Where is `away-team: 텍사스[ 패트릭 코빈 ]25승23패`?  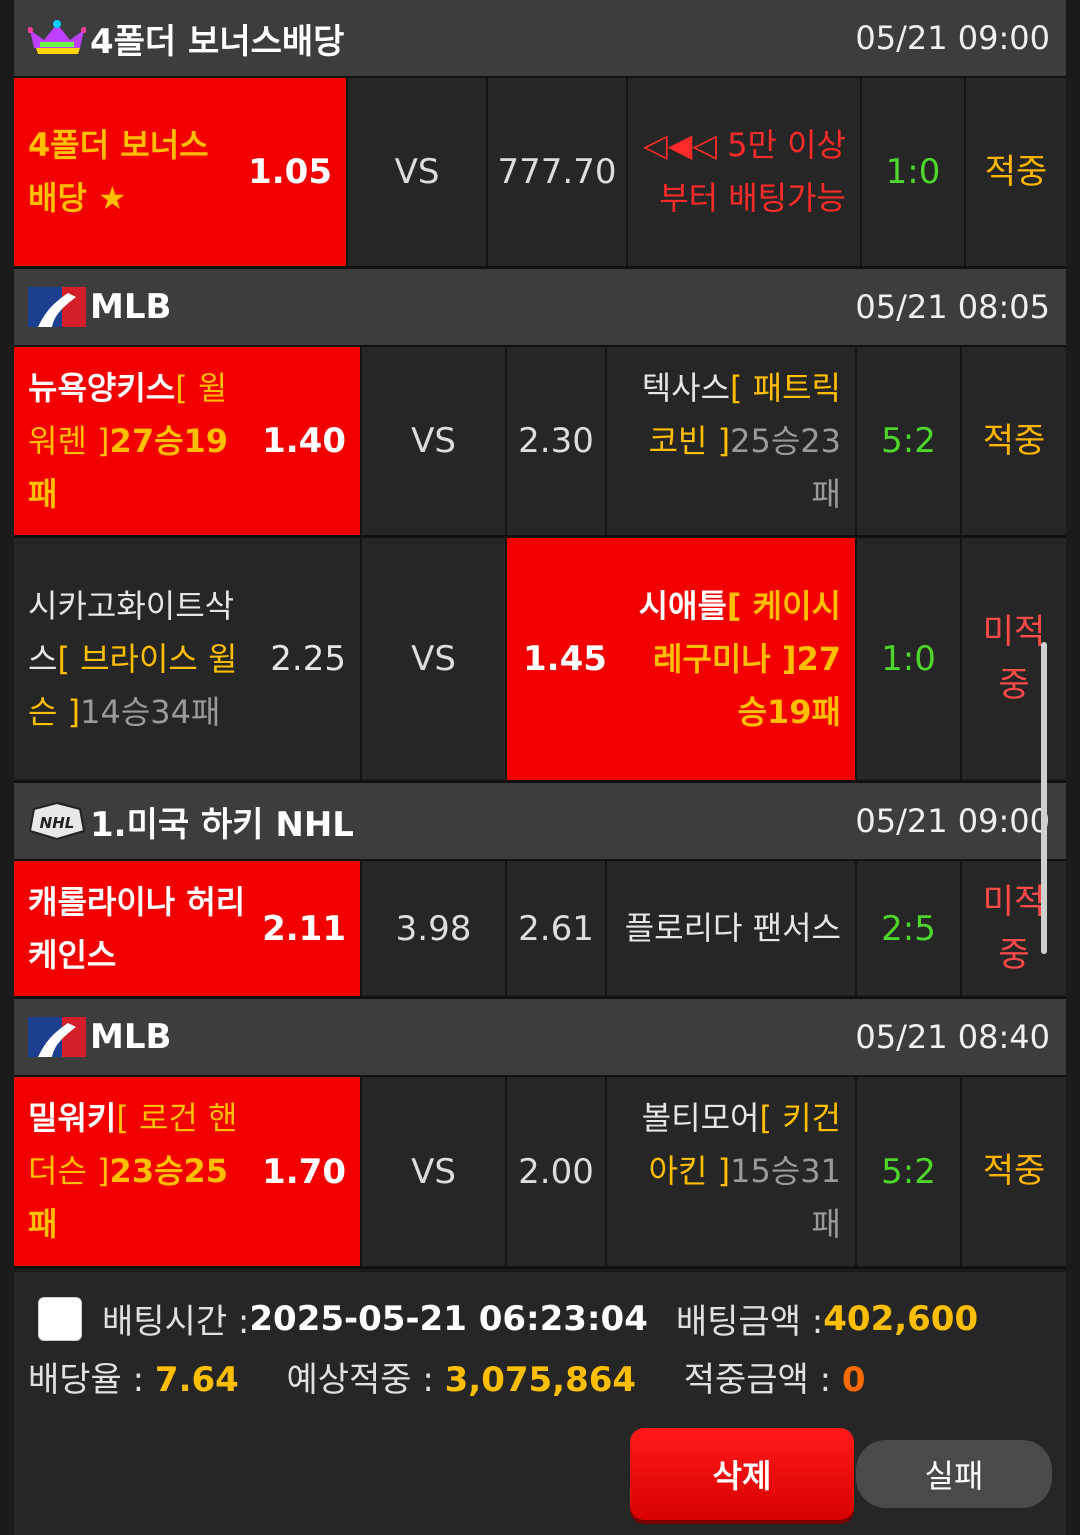
away-team: 텍사스[ 패트릭 코빈 ]25승23패 is located at coordinates (732, 441).